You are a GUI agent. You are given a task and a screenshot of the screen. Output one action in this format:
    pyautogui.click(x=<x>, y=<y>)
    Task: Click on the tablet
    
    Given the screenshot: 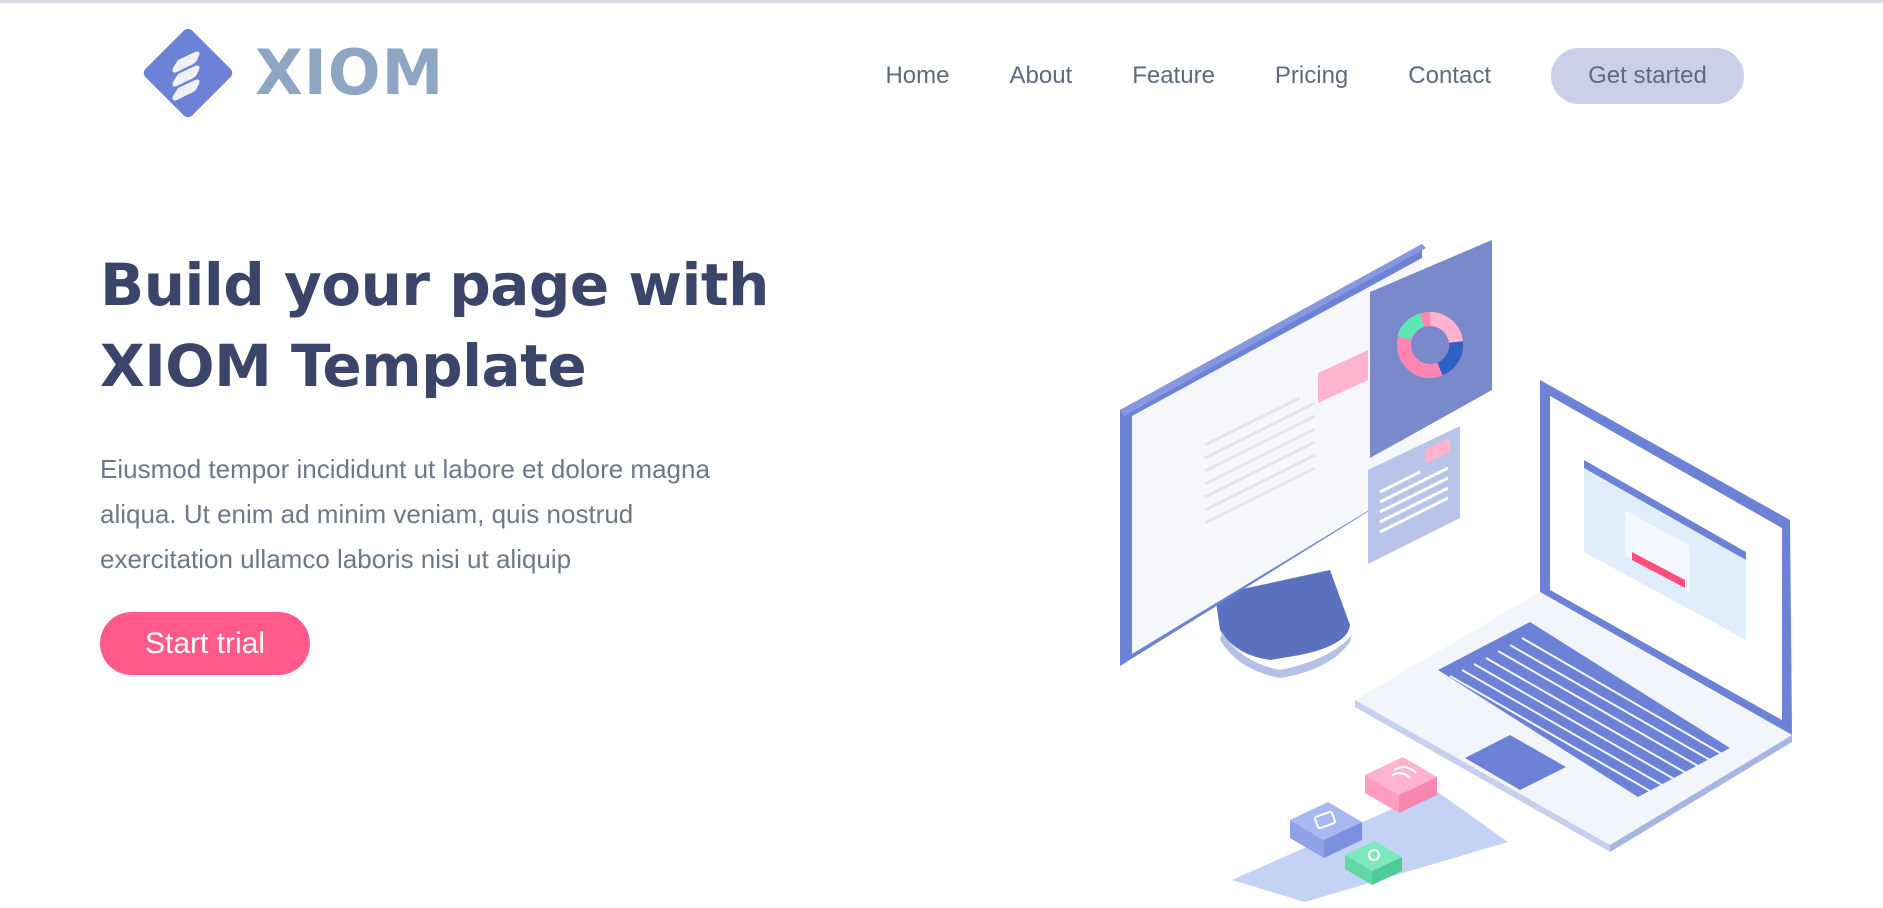 What is the action you would take?
    pyautogui.click(x=1370, y=832)
    